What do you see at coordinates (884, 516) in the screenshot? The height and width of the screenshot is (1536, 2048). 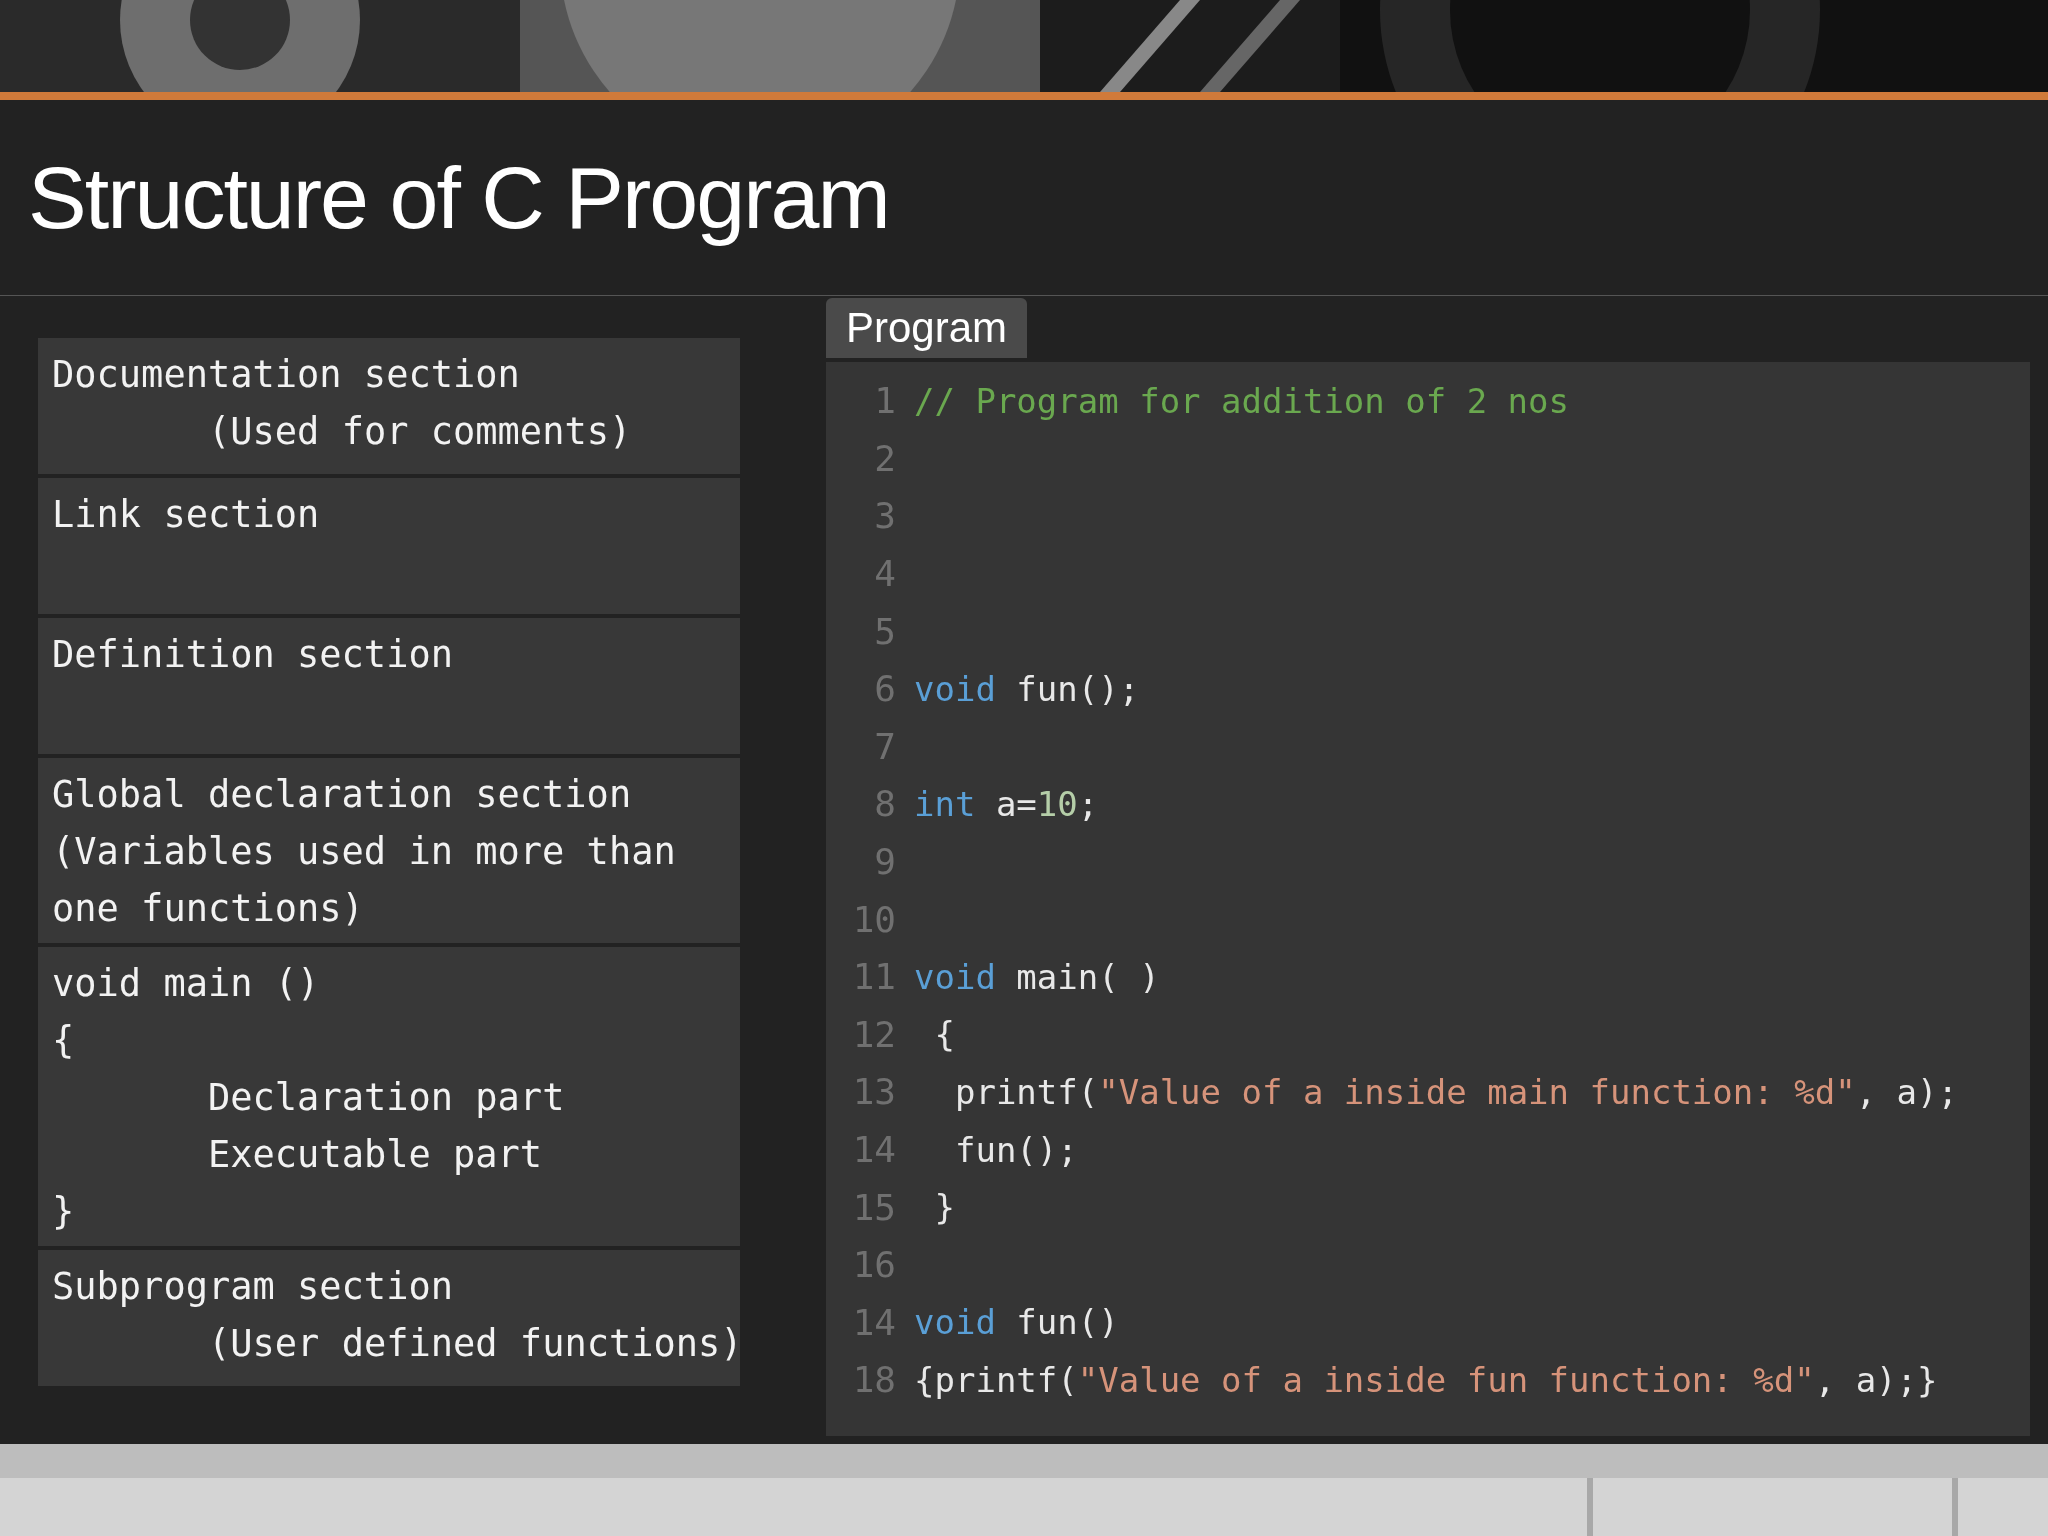 I see `line-number: 3` at bounding box center [884, 516].